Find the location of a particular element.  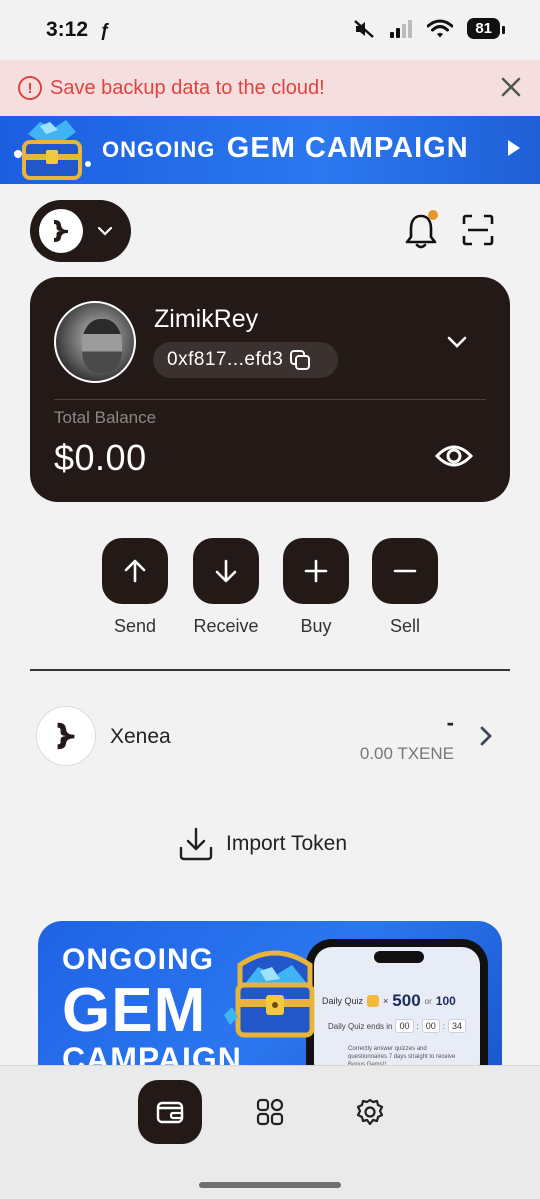

phone-notch is located at coordinates (399, 957).